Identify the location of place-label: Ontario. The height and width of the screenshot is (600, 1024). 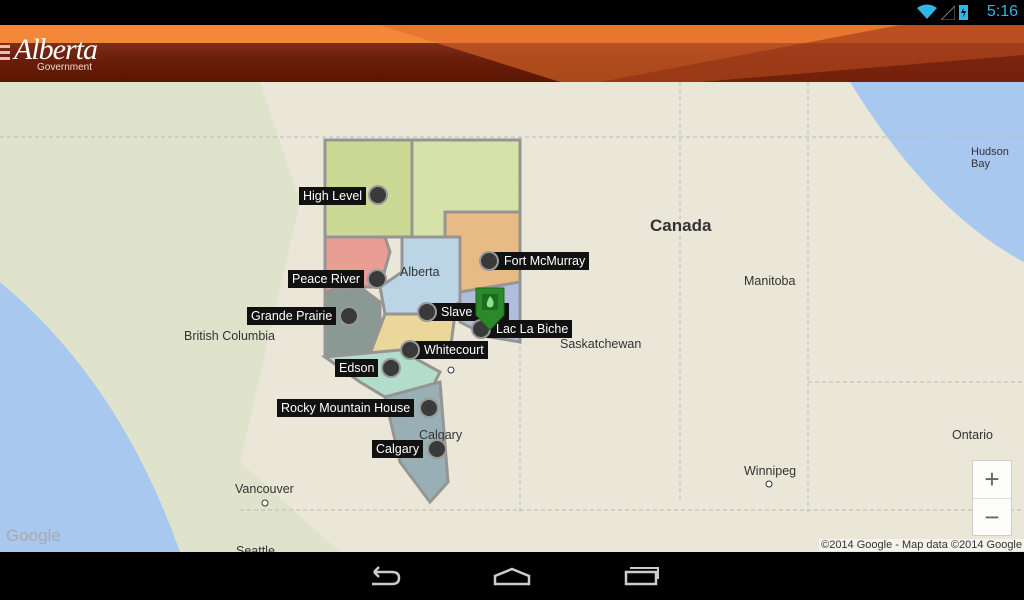
(972, 435).